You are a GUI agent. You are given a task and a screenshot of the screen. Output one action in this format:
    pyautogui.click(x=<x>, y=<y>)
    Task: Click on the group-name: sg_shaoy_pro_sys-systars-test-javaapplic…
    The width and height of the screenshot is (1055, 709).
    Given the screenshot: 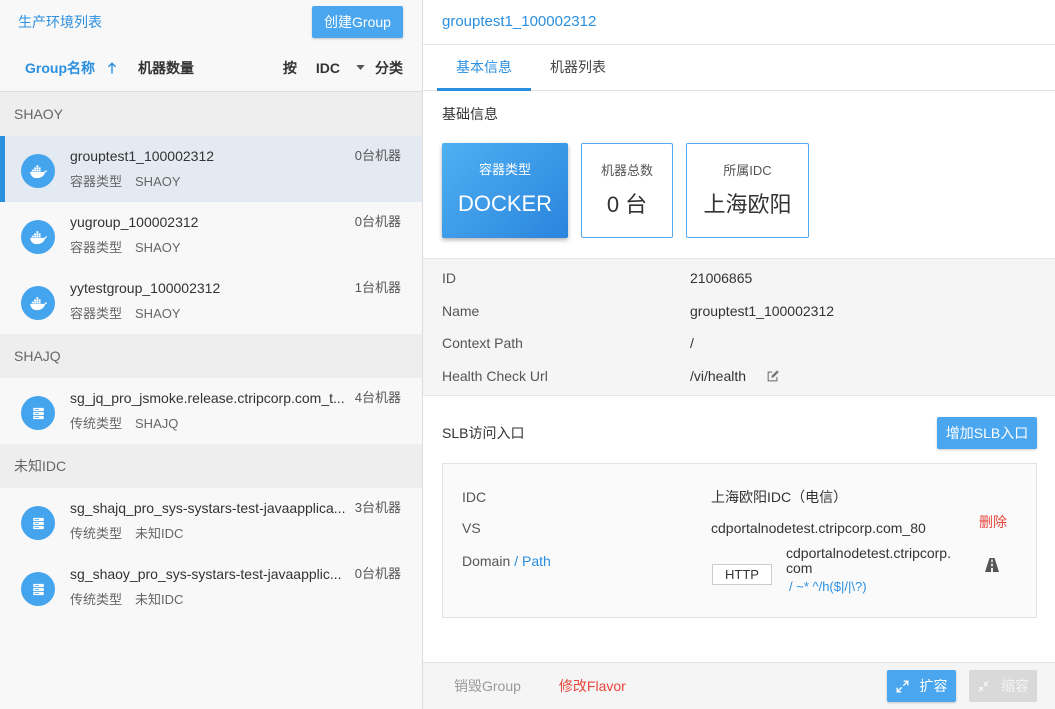 What is the action you would take?
    pyautogui.click(x=206, y=574)
    